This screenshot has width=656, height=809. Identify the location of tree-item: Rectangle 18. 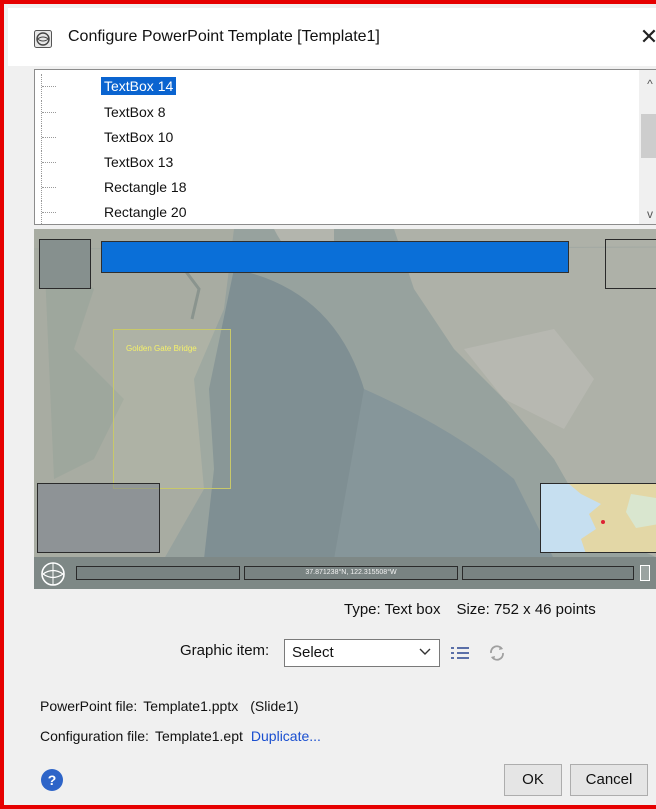
(335, 187).